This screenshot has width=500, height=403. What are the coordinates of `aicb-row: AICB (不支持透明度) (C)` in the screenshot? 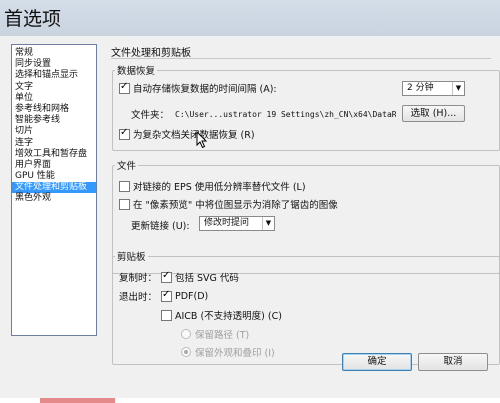 It's located at (221, 315).